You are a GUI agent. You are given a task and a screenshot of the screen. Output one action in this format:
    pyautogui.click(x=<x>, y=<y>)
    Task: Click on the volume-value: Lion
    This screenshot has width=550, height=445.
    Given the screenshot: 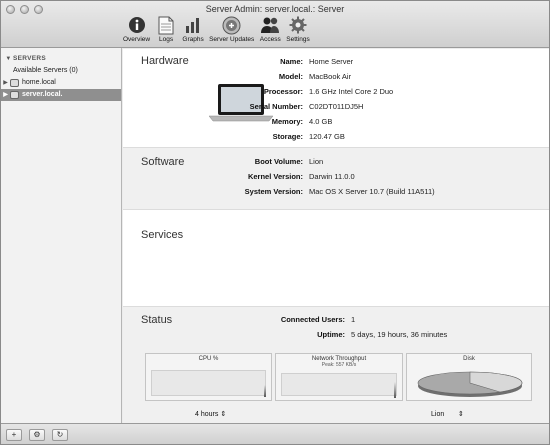 What is the action you would take?
    pyautogui.click(x=438, y=414)
    